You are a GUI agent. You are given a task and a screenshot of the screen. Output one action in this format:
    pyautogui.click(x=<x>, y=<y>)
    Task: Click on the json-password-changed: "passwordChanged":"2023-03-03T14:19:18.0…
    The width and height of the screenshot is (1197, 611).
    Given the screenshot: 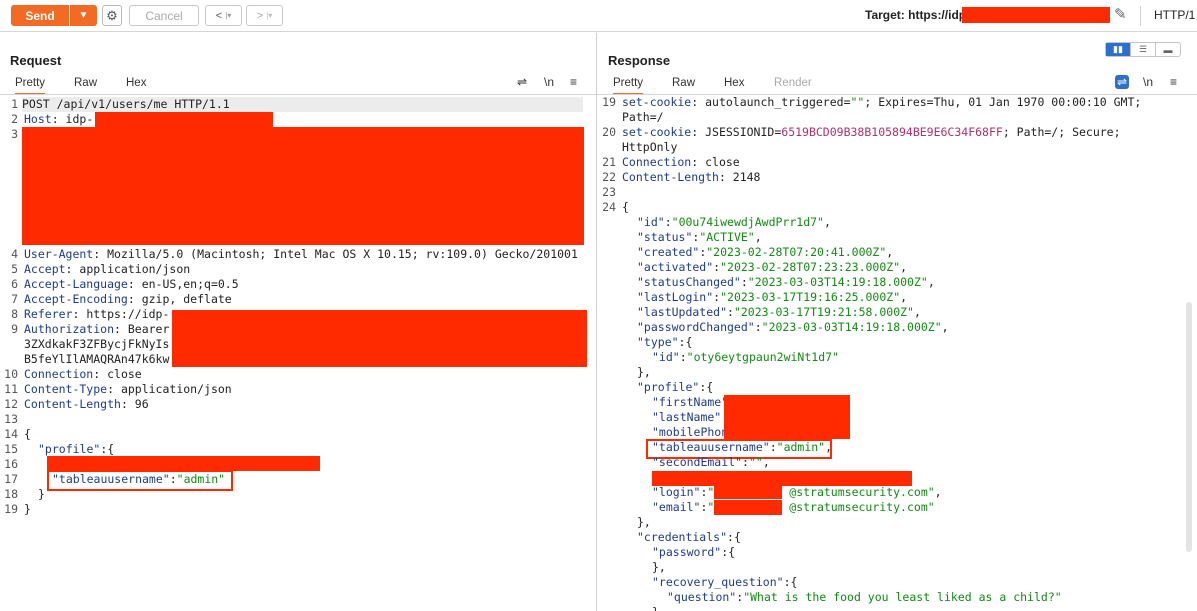 What is the action you would take?
    pyautogui.click(x=793, y=327)
    